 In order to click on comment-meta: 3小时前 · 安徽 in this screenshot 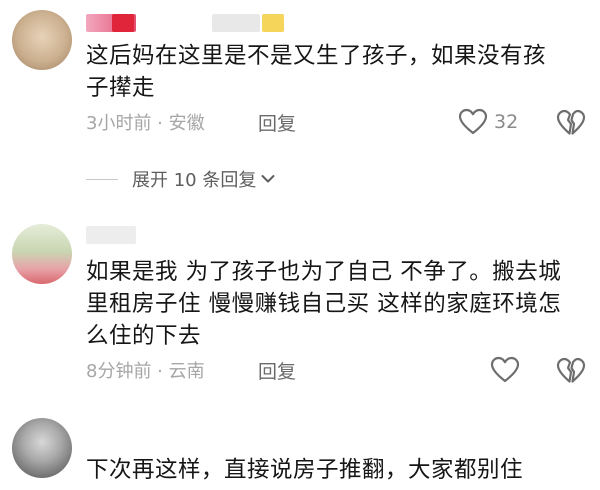, I will do `click(145, 124)`.